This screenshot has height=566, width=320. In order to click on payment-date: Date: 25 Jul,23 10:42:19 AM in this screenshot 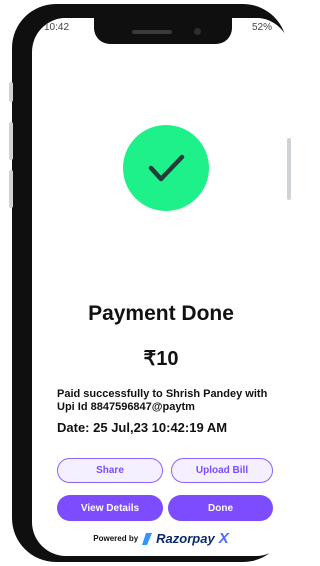, I will do `click(142, 427)`.